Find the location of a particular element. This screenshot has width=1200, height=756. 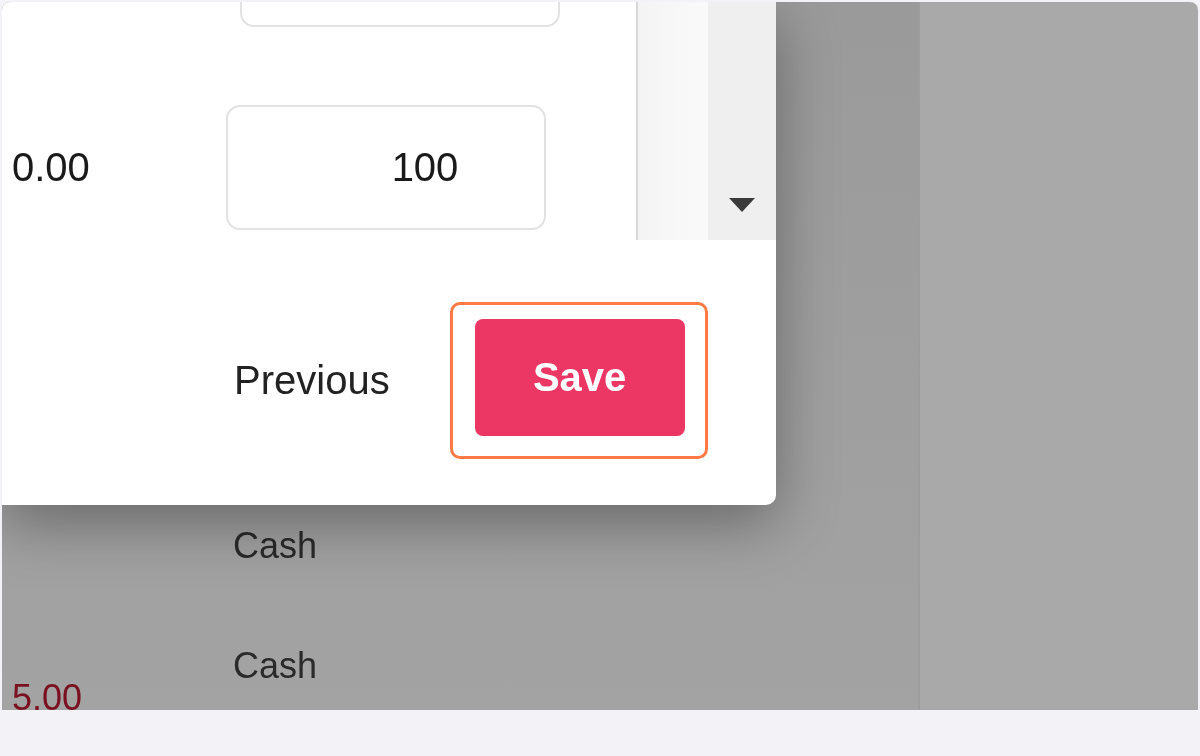

input-field: 100 is located at coordinates (386, 167).